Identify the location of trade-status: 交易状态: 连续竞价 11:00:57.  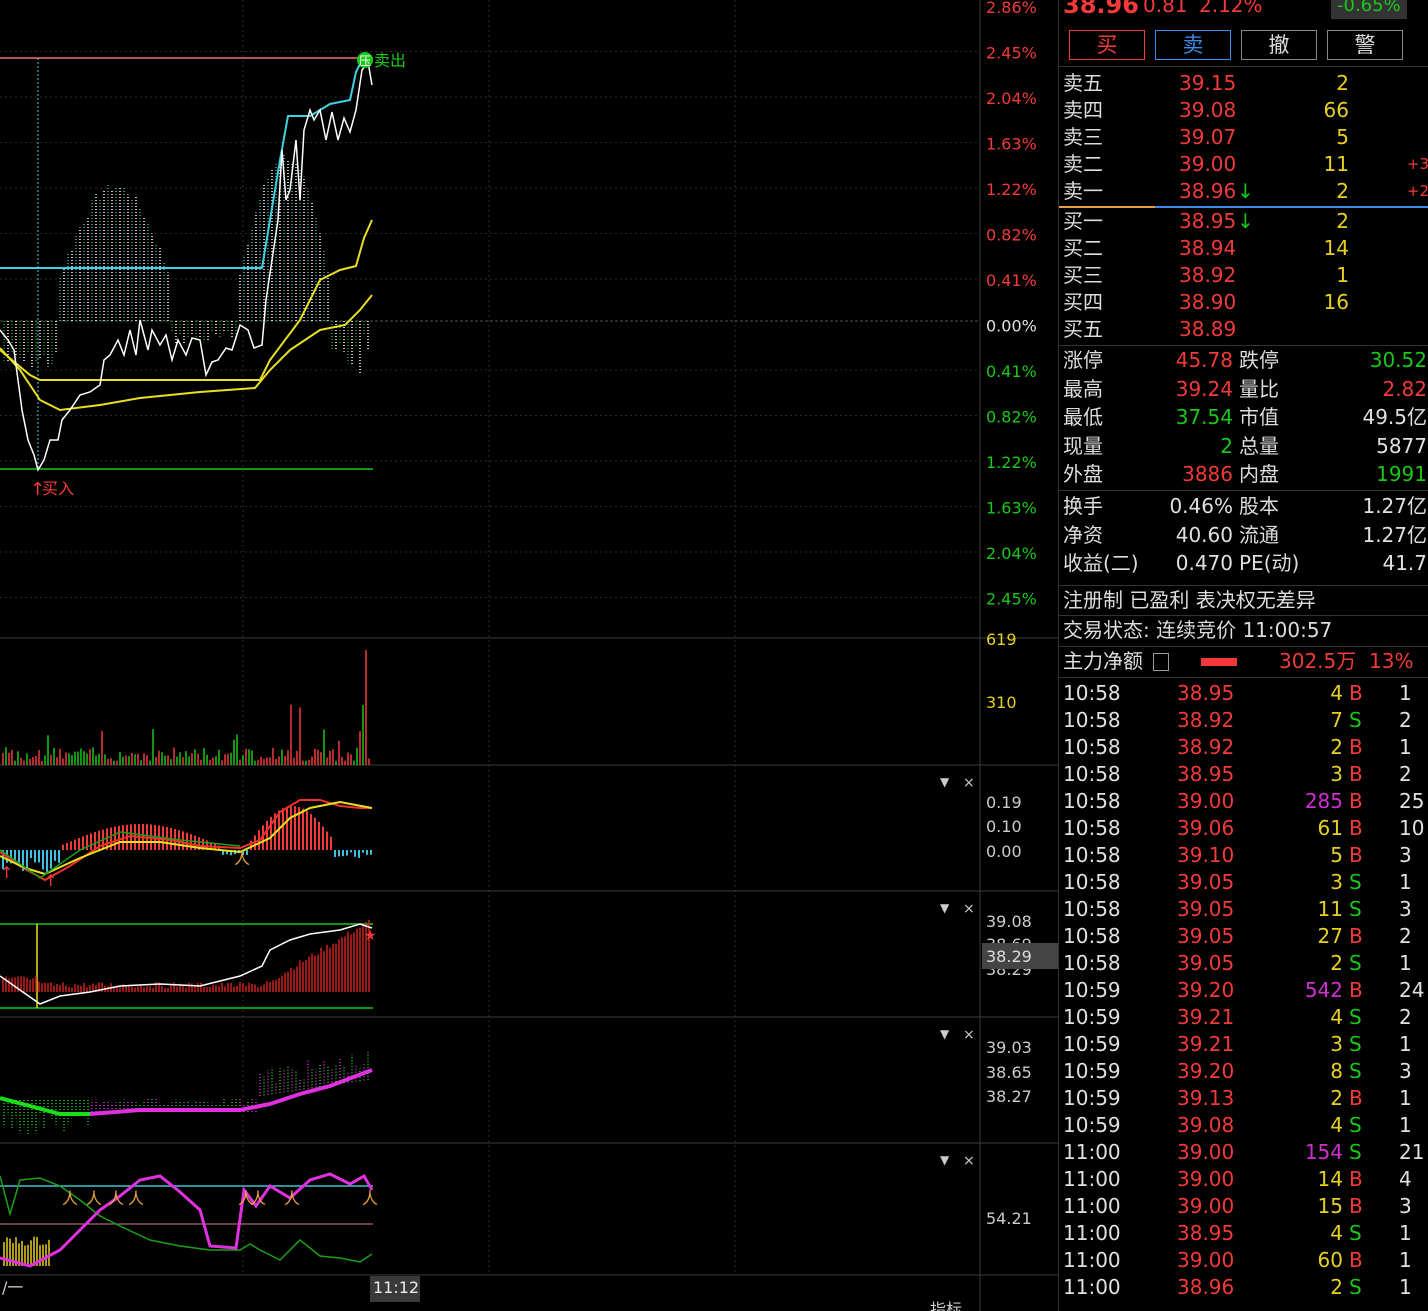
(1198, 630).